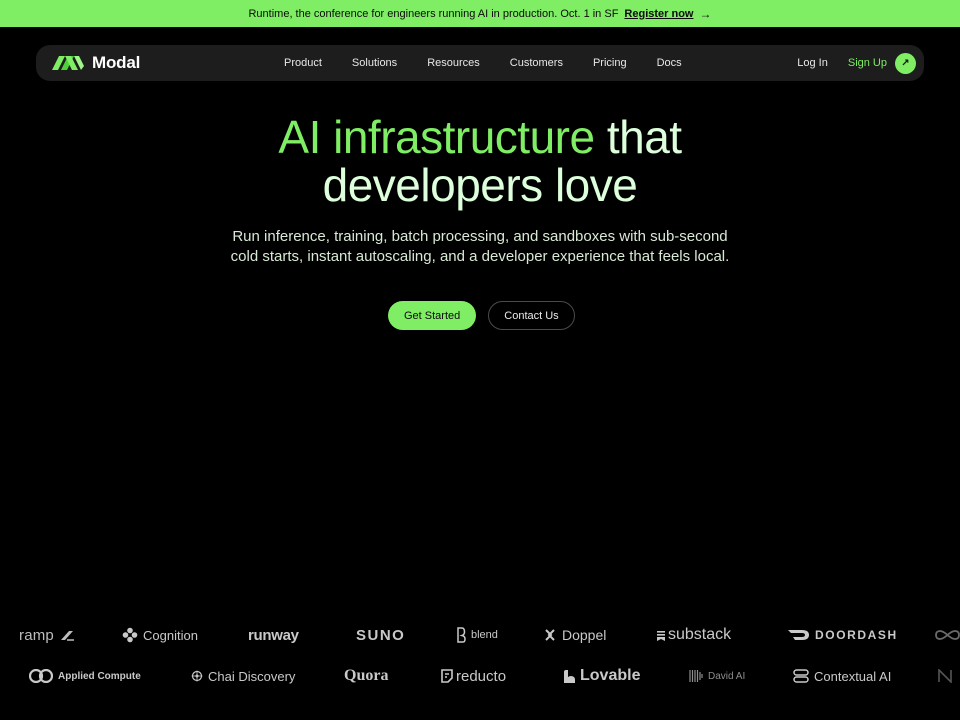 The height and width of the screenshot is (720, 960). I want to click on signup-button: Sign Up ↗, so click(881, 63).